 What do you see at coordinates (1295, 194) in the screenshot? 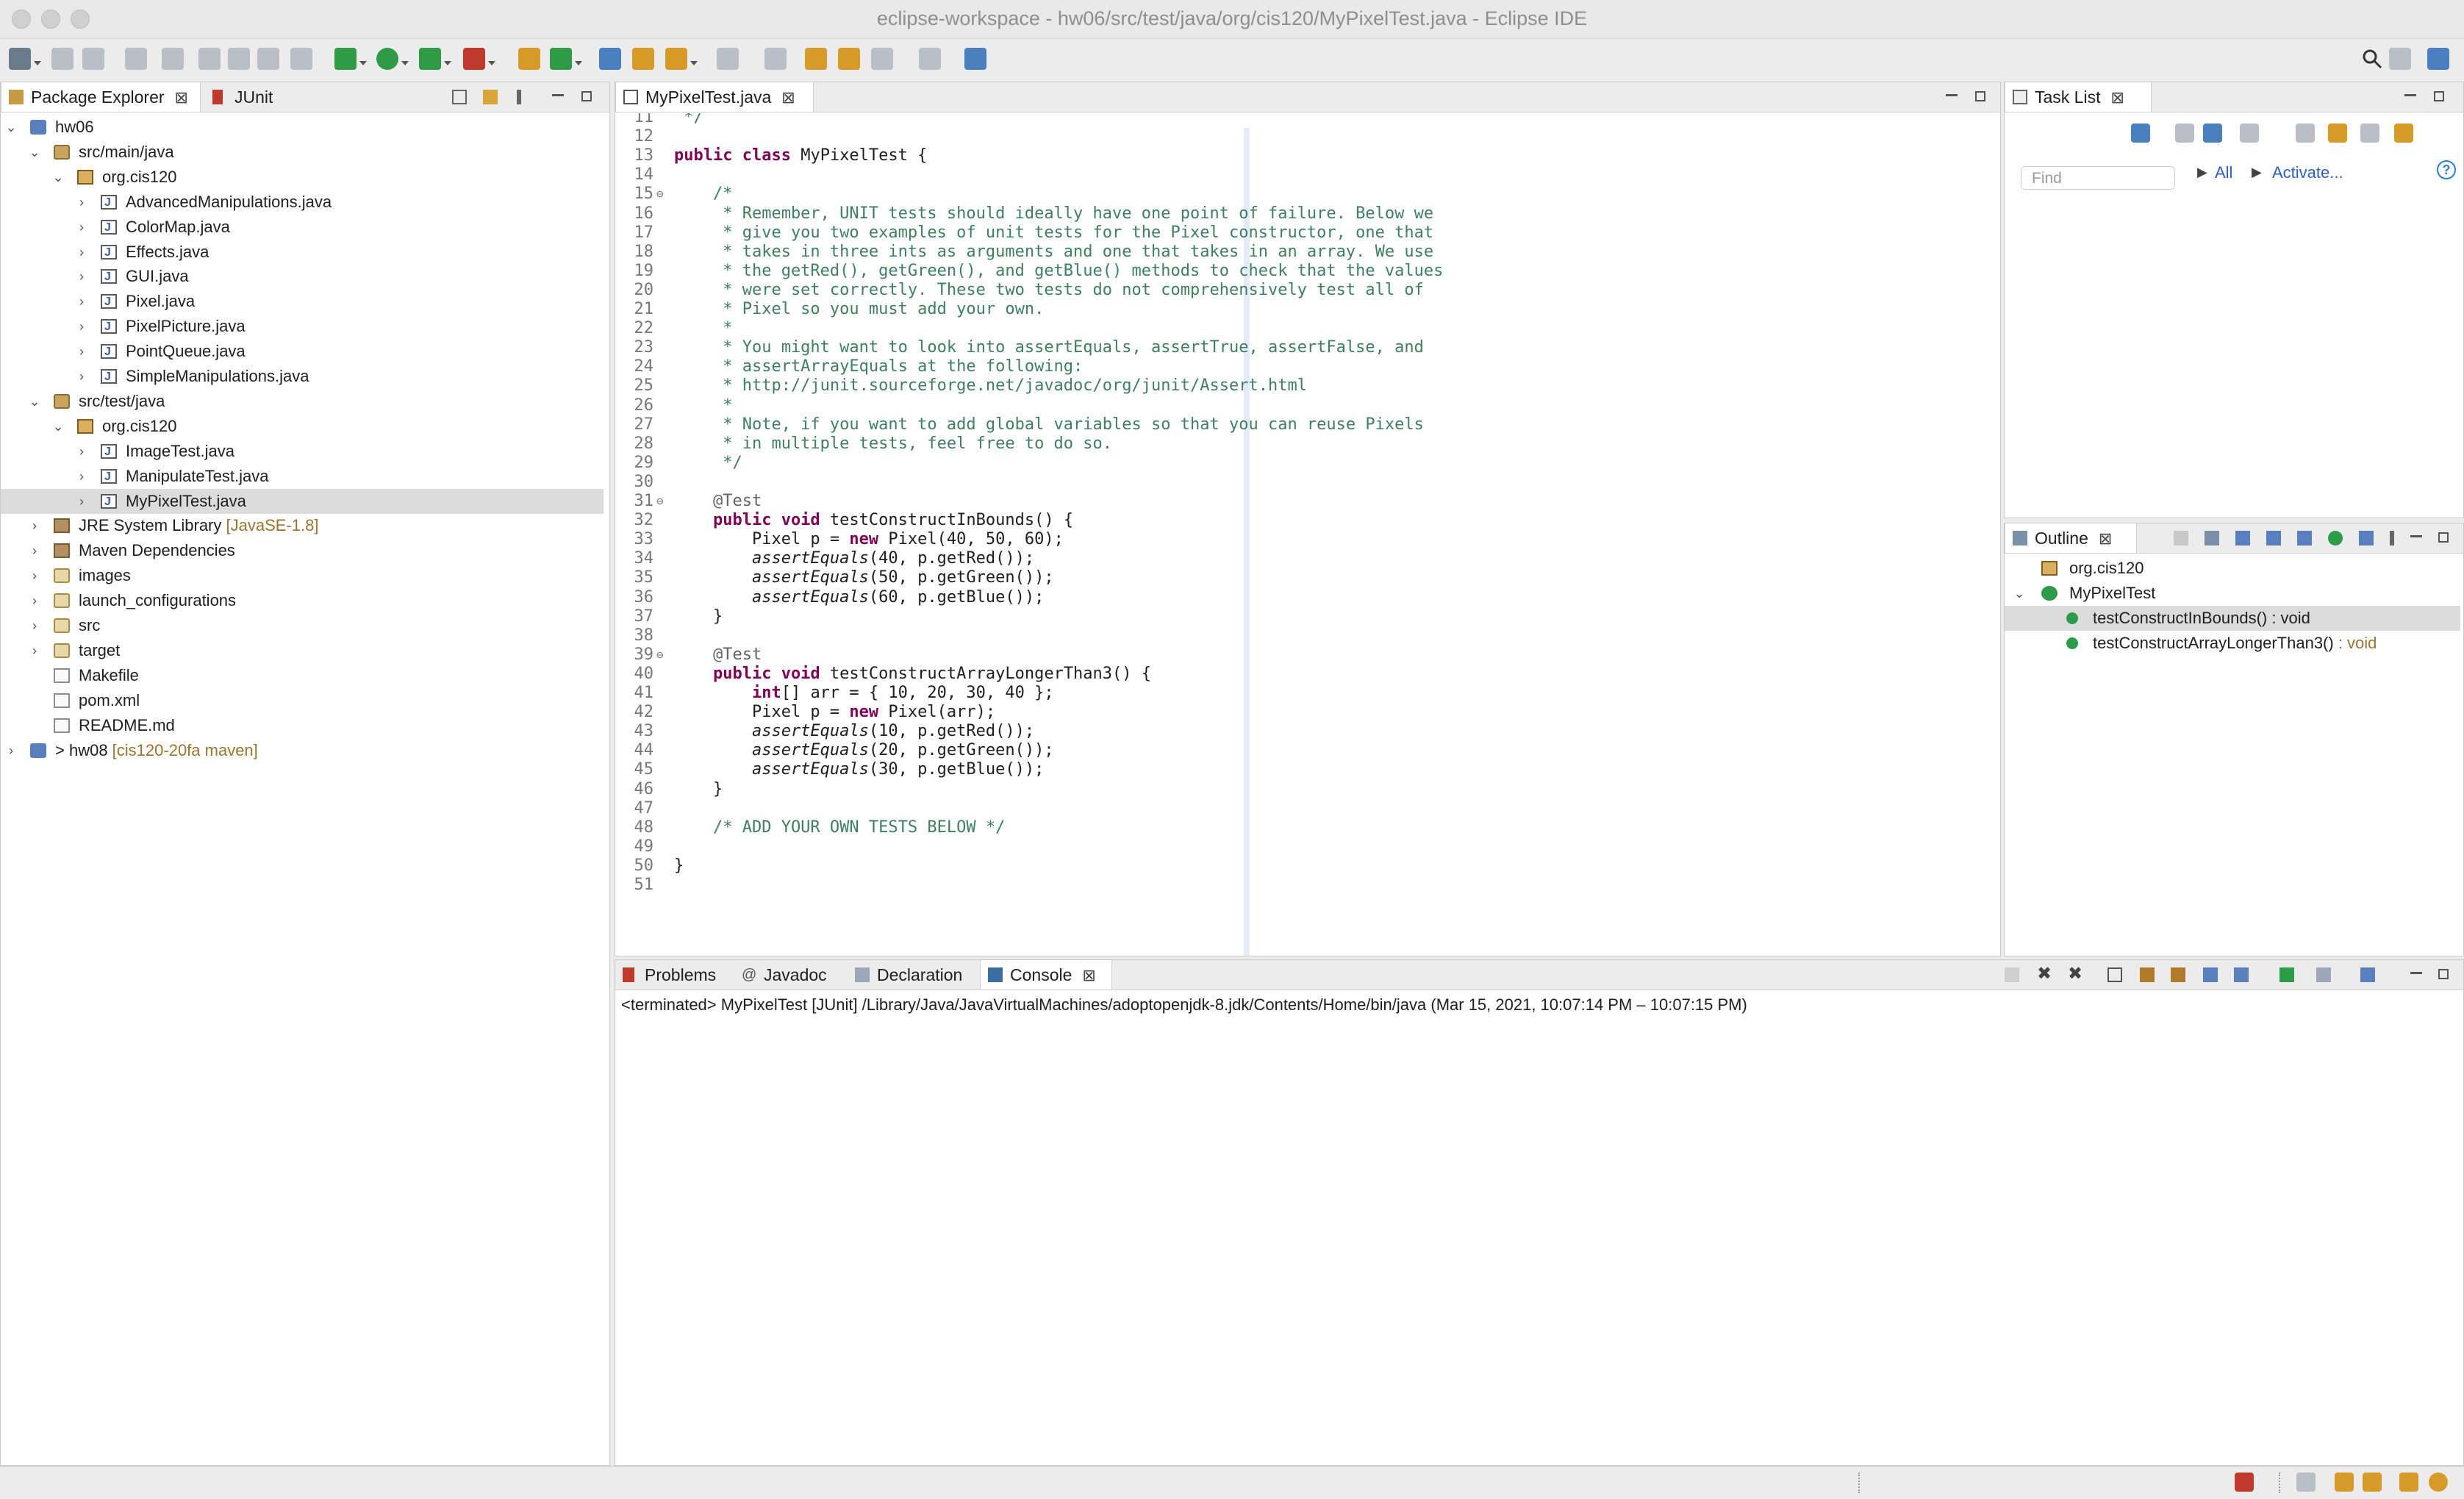
I see `code-line: 15 ⊖ /*` at bounding box center [1295, 194].